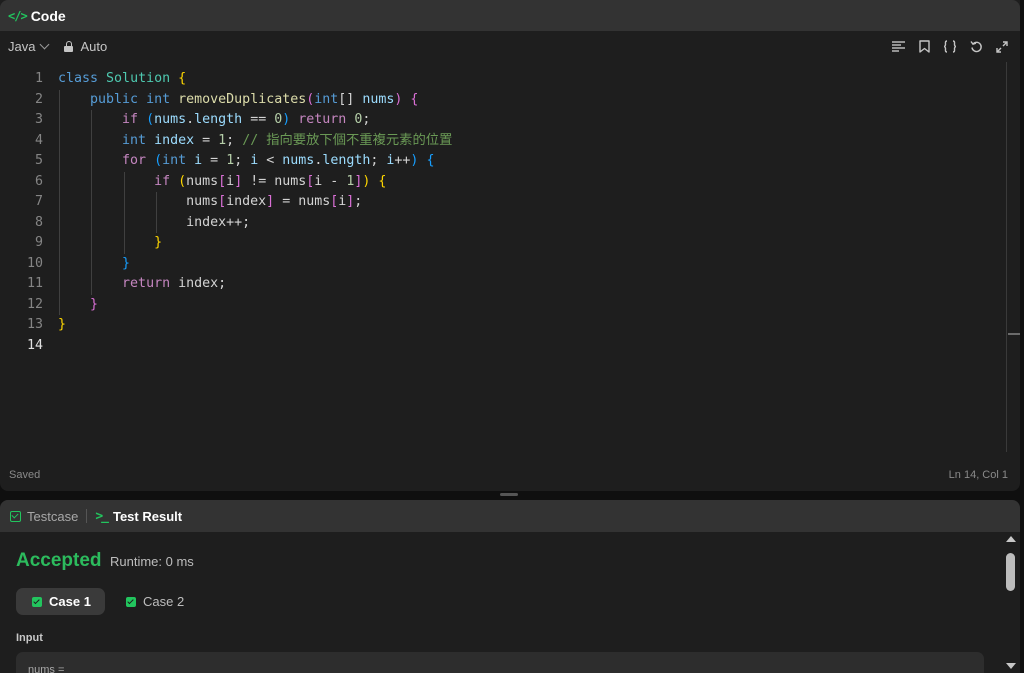 This screenshot has width=1024, height=673. I want to click on code-line: 3 if (nums.length == 0) return 0;, so click(500, 120).